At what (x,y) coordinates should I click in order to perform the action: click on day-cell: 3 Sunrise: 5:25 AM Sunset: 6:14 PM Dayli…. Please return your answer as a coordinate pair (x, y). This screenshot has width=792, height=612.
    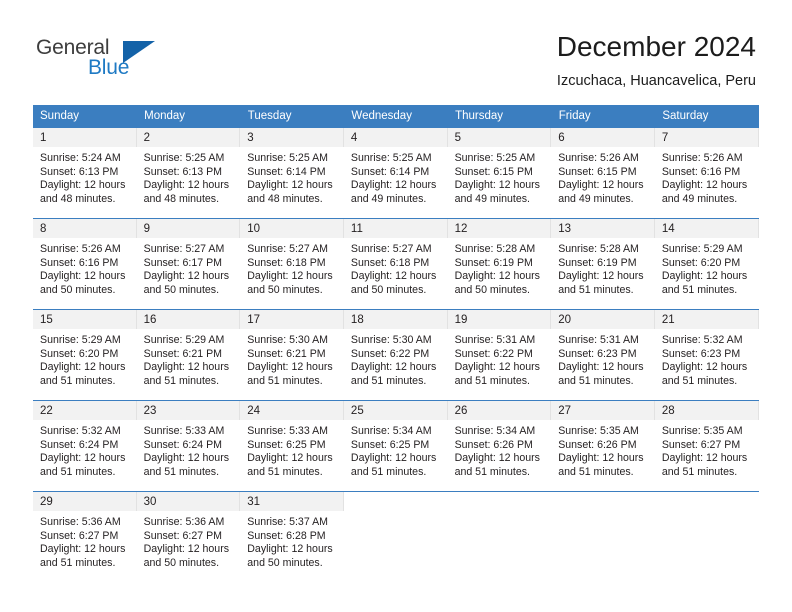
    Looking at the image, I should click on (292, 173).